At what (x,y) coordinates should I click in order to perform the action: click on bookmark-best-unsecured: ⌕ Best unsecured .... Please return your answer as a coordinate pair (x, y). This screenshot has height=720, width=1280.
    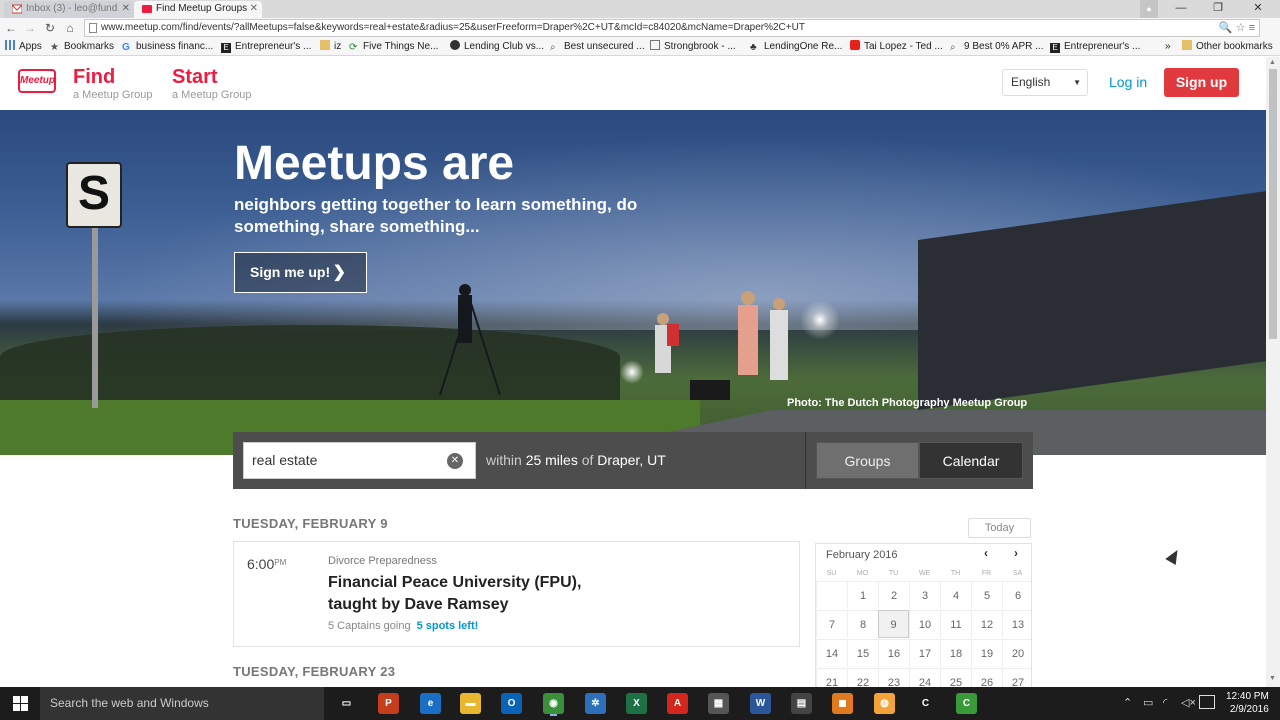
    Looking at the image, I should click on (597, 47).